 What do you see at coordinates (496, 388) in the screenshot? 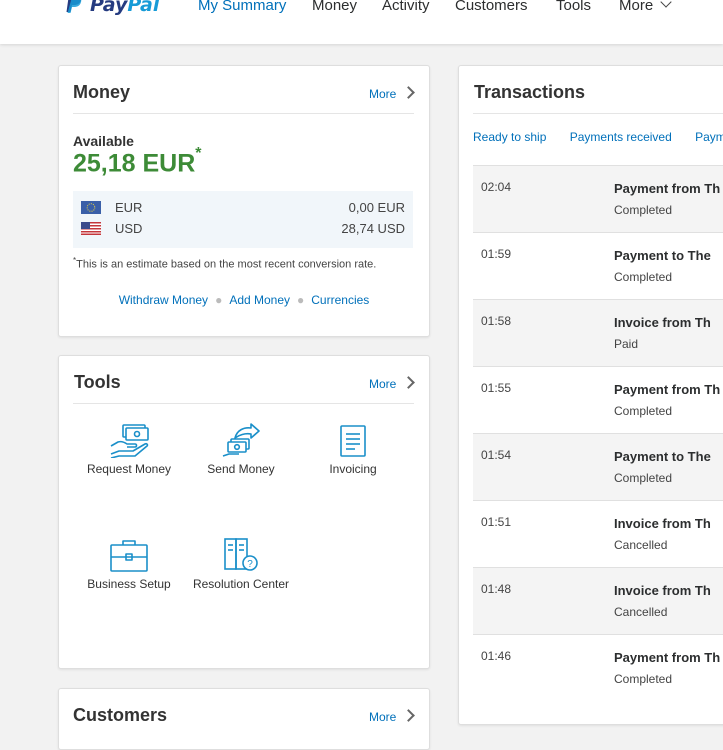
I see `transaction-time: 01:55` at bounding box center [496, 388].